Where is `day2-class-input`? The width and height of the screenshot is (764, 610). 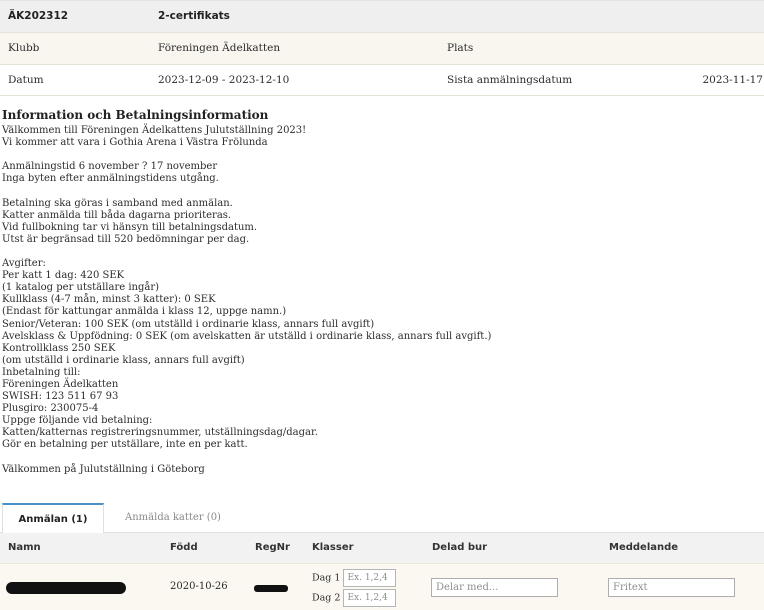
day2-class-input is located at coordinates (370, 598).